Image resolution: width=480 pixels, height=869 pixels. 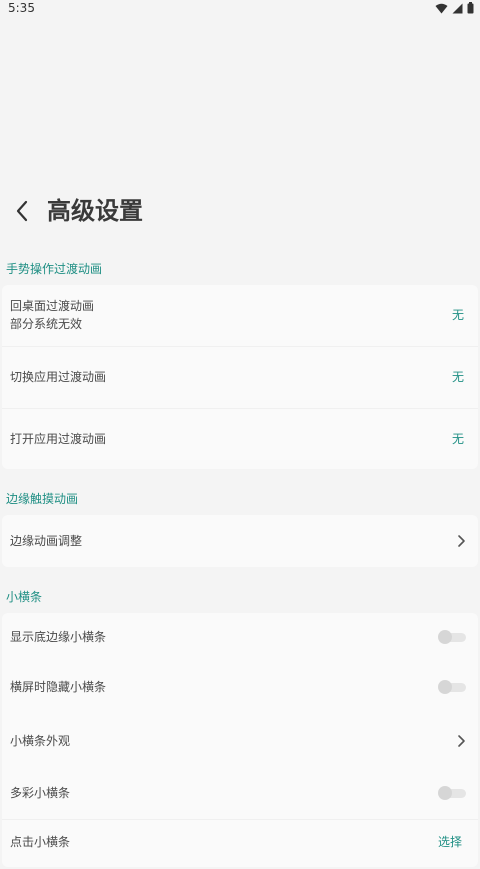 What do you see at coordinates (452, 793) in the screenshot?
I see `colorful-bar-toggle` at bounding box center [452, 793].